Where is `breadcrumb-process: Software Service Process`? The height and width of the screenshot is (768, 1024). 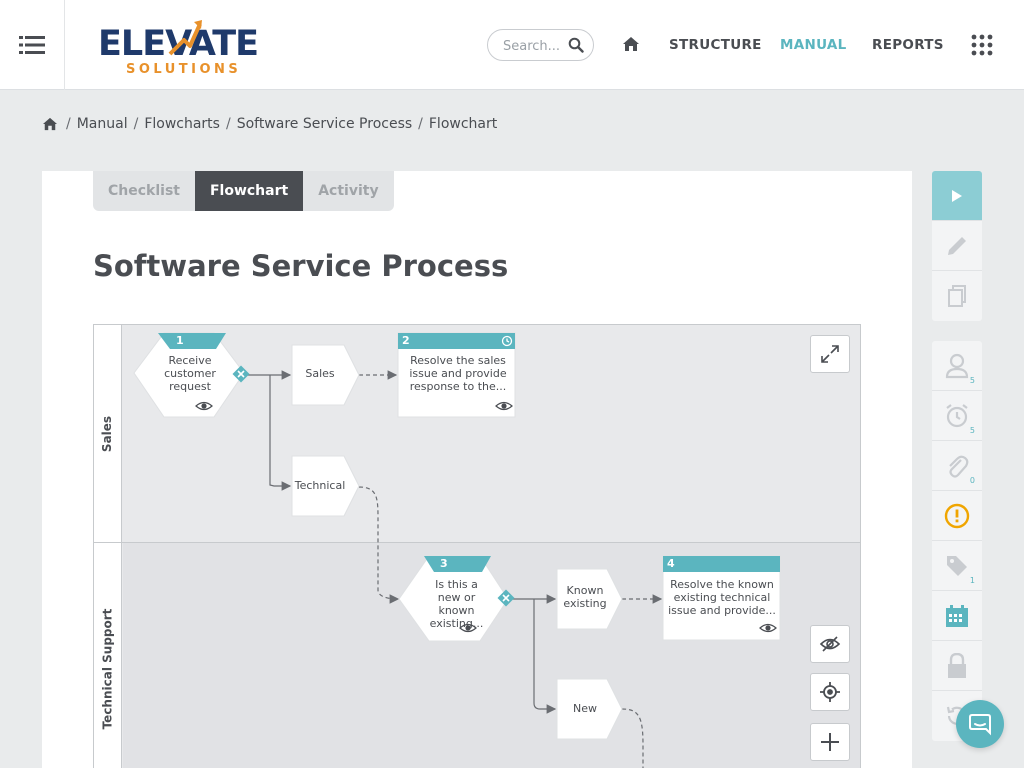 breadcrumb-process: Software Service Process is located at coordinates (324, 124).